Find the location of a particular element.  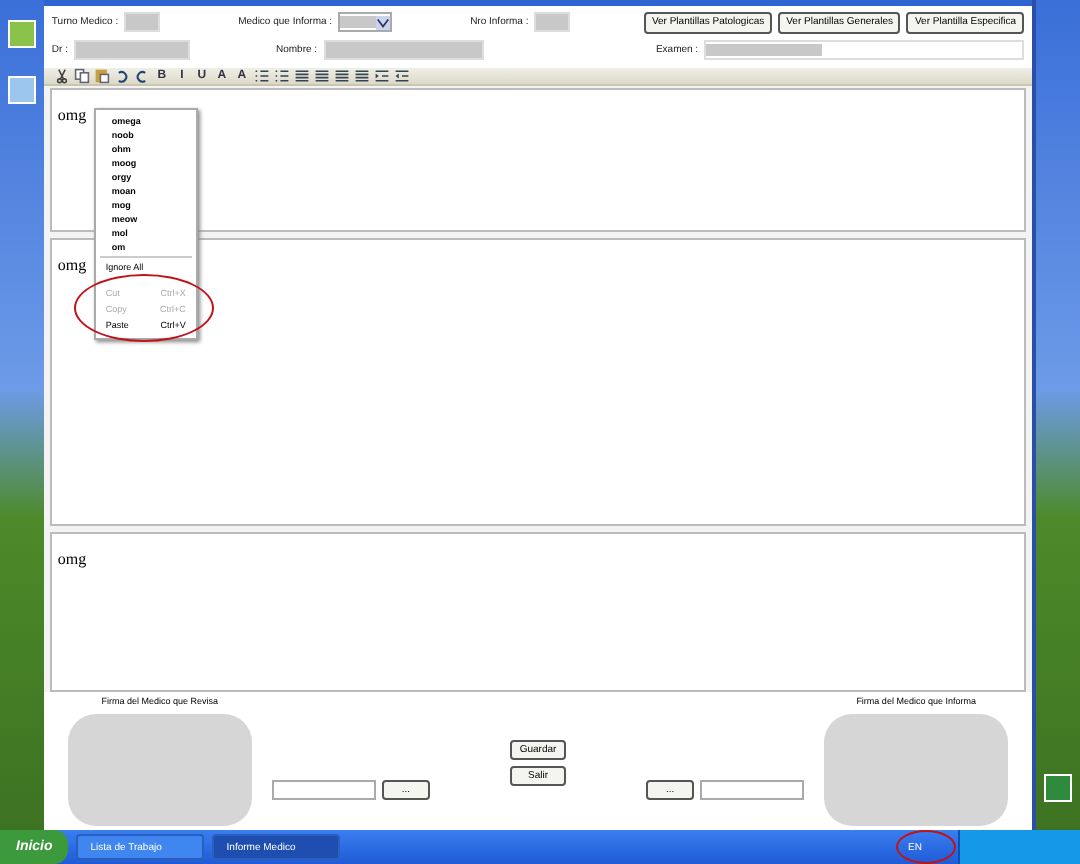

exam-field is located at coordinates (864, 50).